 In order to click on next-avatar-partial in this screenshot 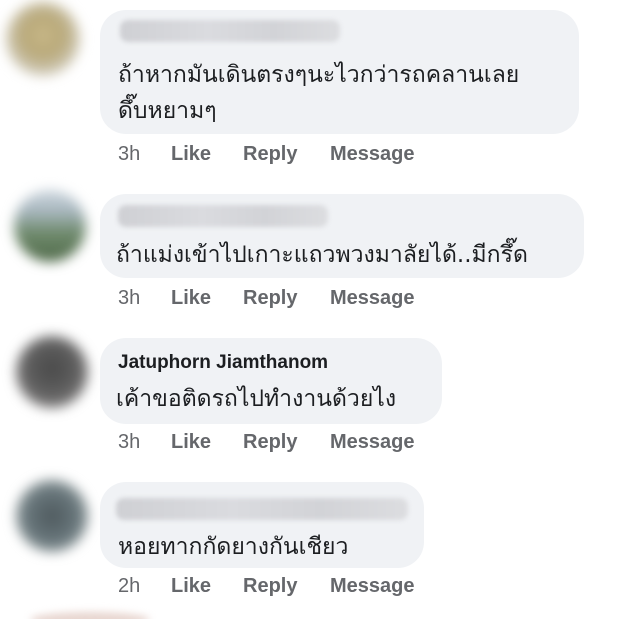, I will do `click(90, 615)`.